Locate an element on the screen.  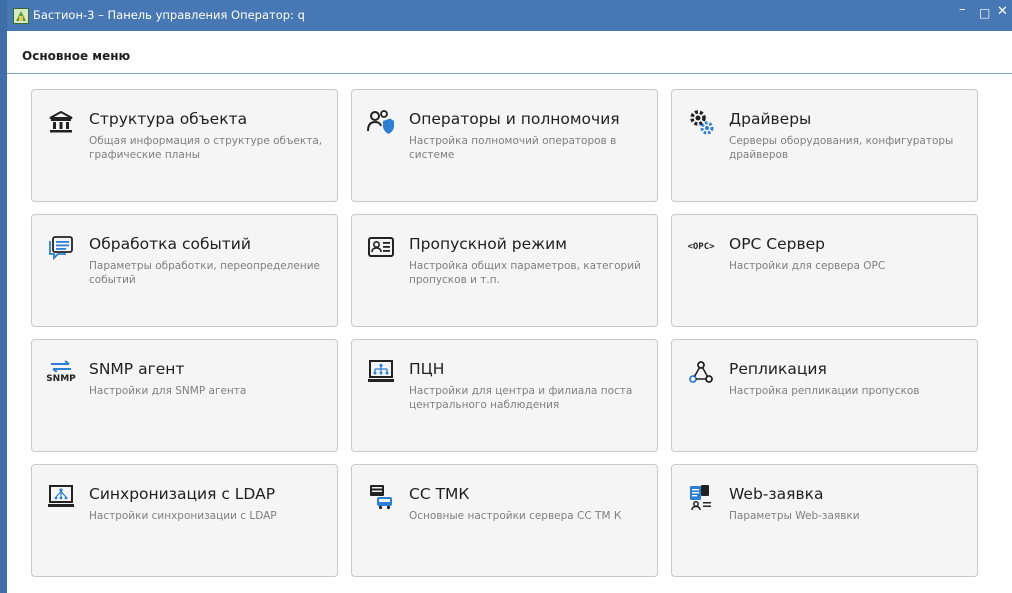
tile-title: Репликация is located at coordinates (778, 369).